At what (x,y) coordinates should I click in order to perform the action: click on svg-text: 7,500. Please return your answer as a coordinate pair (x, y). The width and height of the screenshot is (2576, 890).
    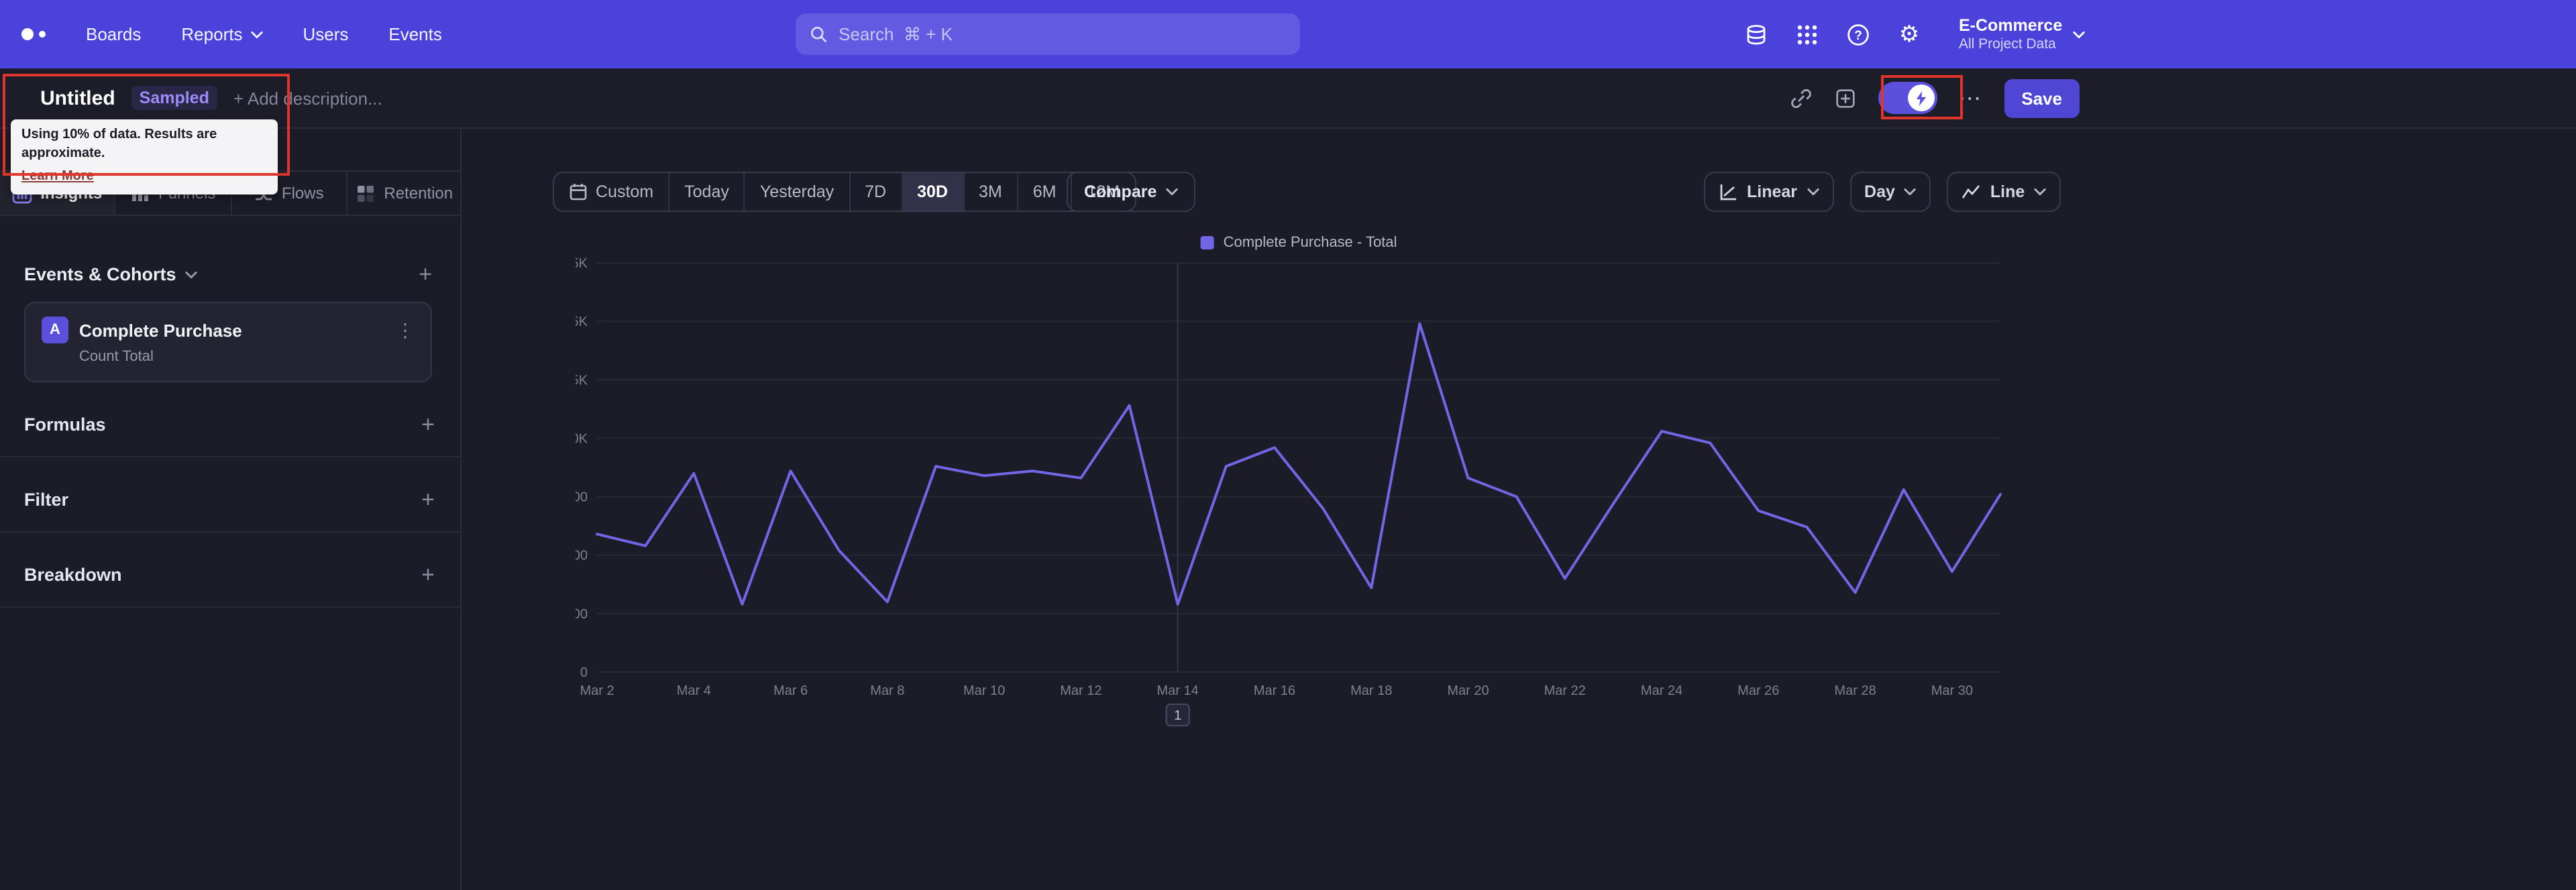
    Looking at the image, I should click on (582, 497).